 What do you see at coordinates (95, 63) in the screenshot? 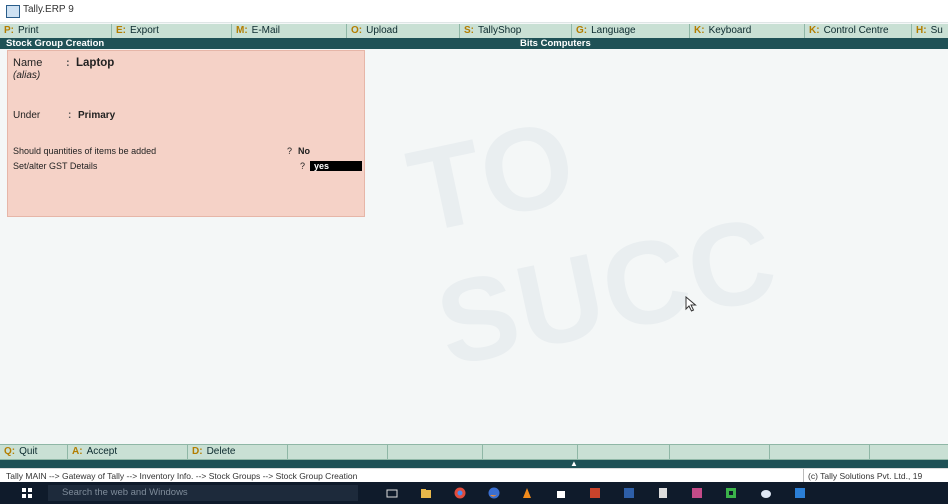
I see `name-field: Laptop` at bounding box center [95, 63].